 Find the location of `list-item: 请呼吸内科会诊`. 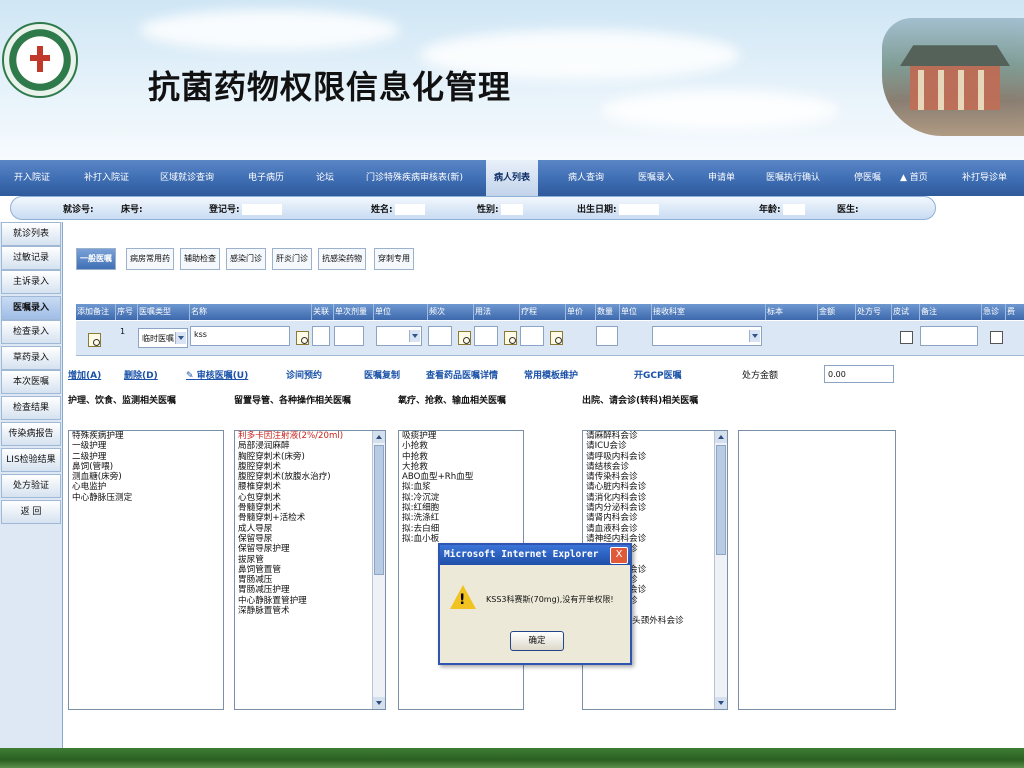

list-item: 请呼吸内科会诊 is located at coordinates (655, 457).